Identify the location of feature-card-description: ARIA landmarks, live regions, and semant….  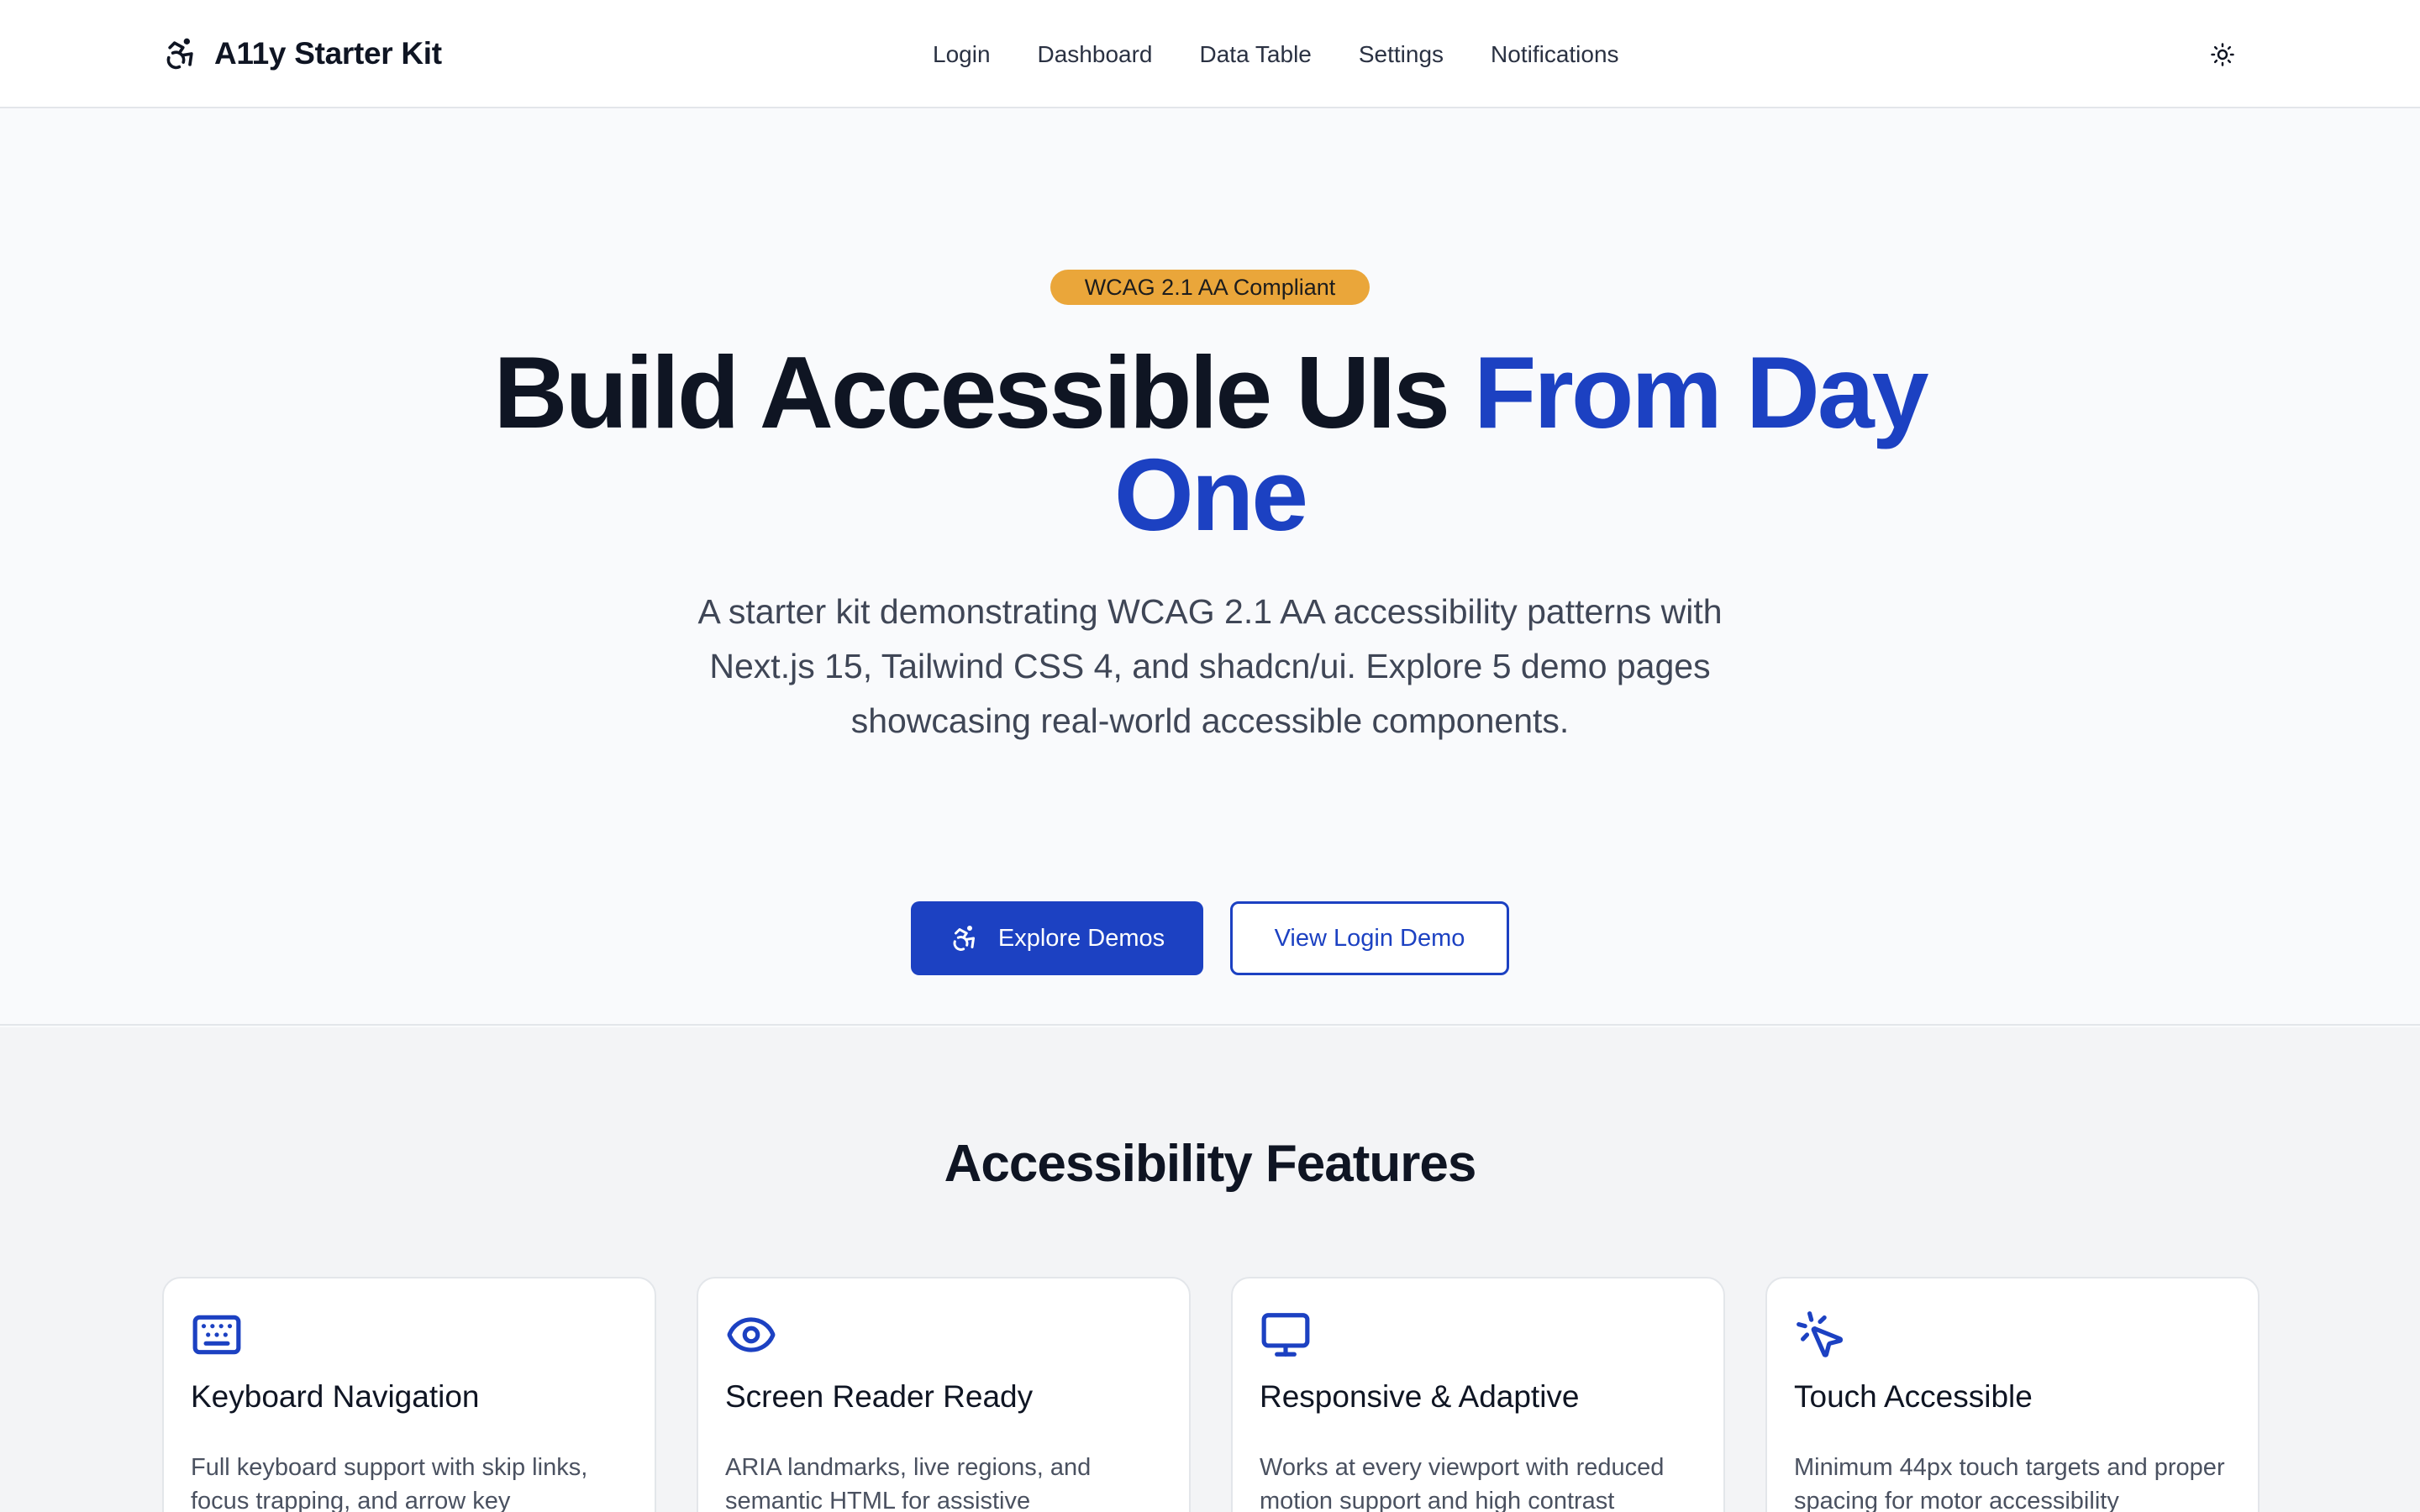
(908, 1483).